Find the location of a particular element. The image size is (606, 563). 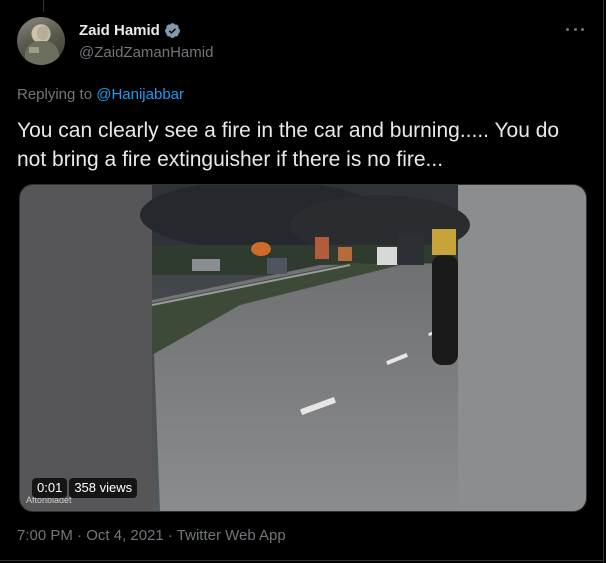

more-options-icon is located at coordinates (575, 29).